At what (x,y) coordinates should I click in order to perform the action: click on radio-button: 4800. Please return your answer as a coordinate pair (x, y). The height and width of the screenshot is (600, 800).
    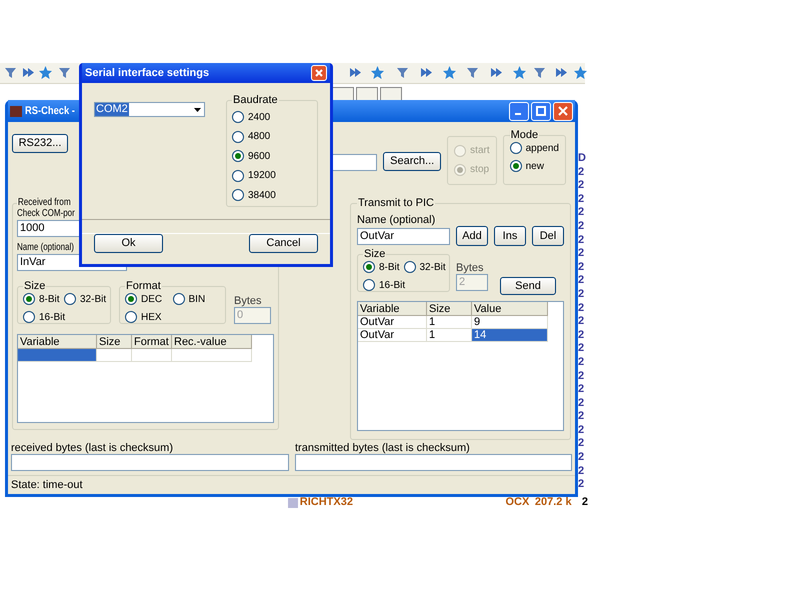
    Looking at the image, I should click on (272, 137).